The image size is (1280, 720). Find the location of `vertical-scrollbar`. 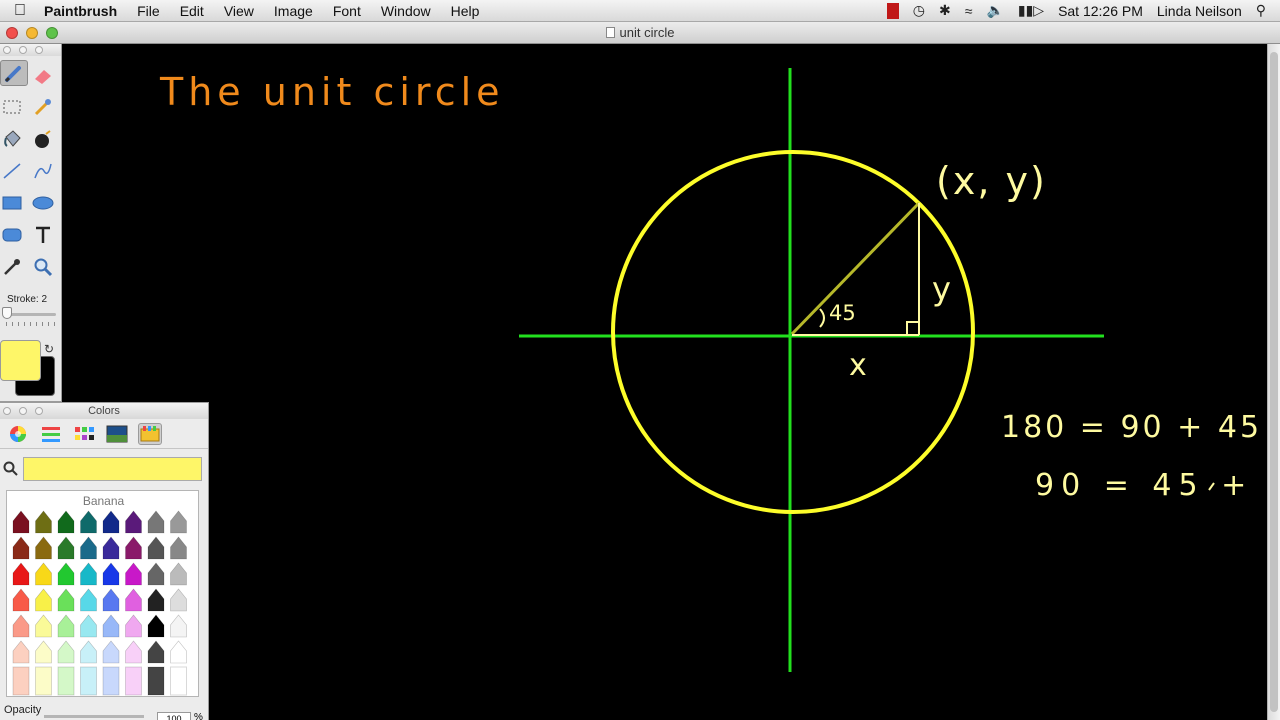

vertical-scrollbar is located at coordinates (1273, 382).